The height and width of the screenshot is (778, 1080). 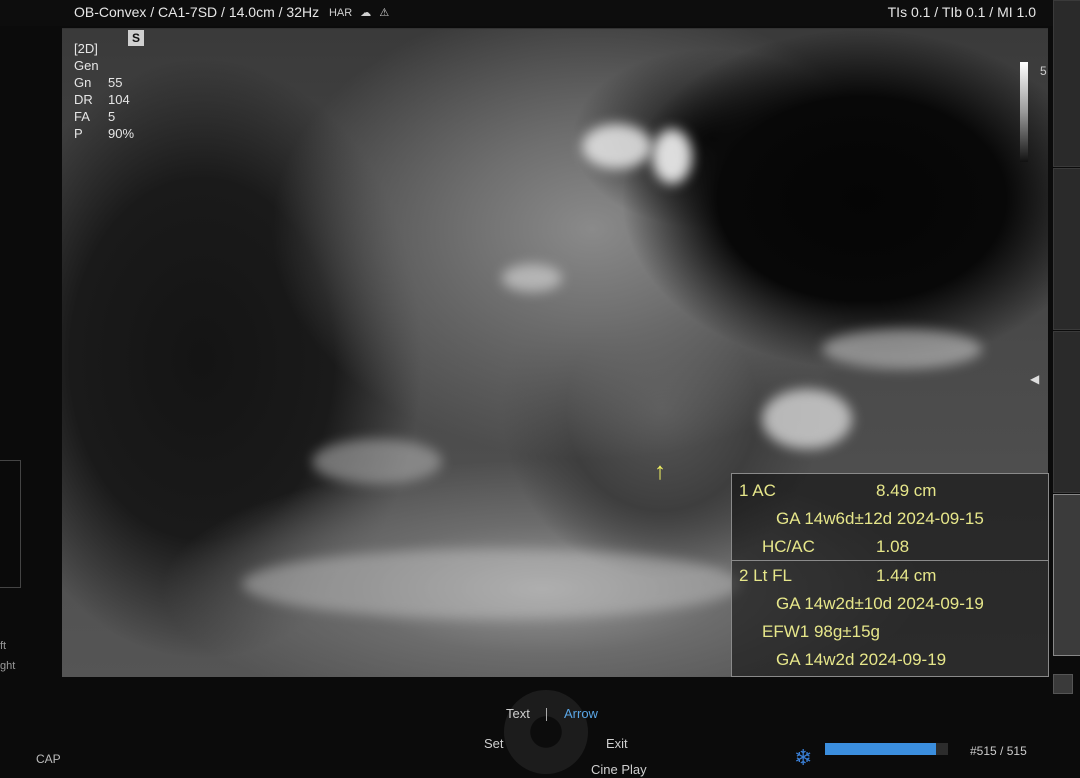 What do you see at coordinates (906, 575) in the screenshot?
I see `measure-fl-value: 1.44 cm` at bounding box center [906, 575].